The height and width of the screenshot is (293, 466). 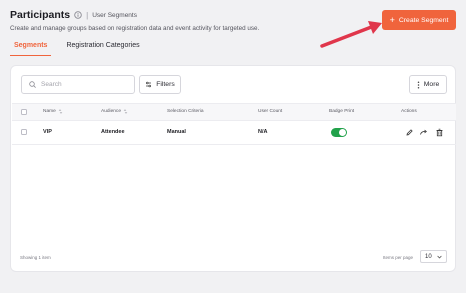 What do you see at coordinates (149, 84) in the screenshot?
I see `filter-icon` at bounding box center [149, 84].